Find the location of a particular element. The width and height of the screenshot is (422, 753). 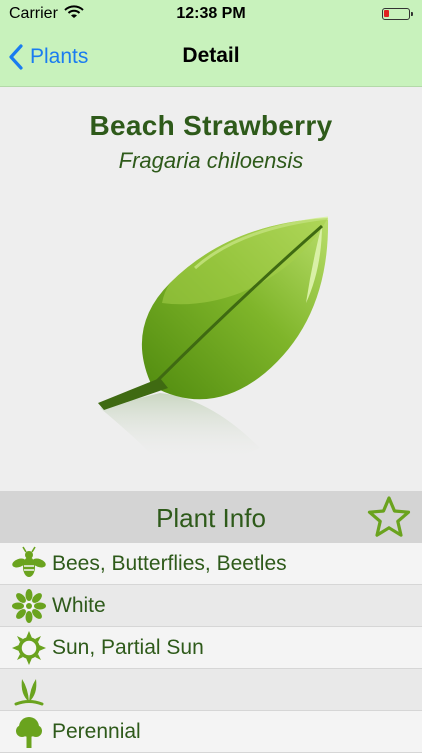

plant-info-title: Plant Info is located at coordinates (211, 518).